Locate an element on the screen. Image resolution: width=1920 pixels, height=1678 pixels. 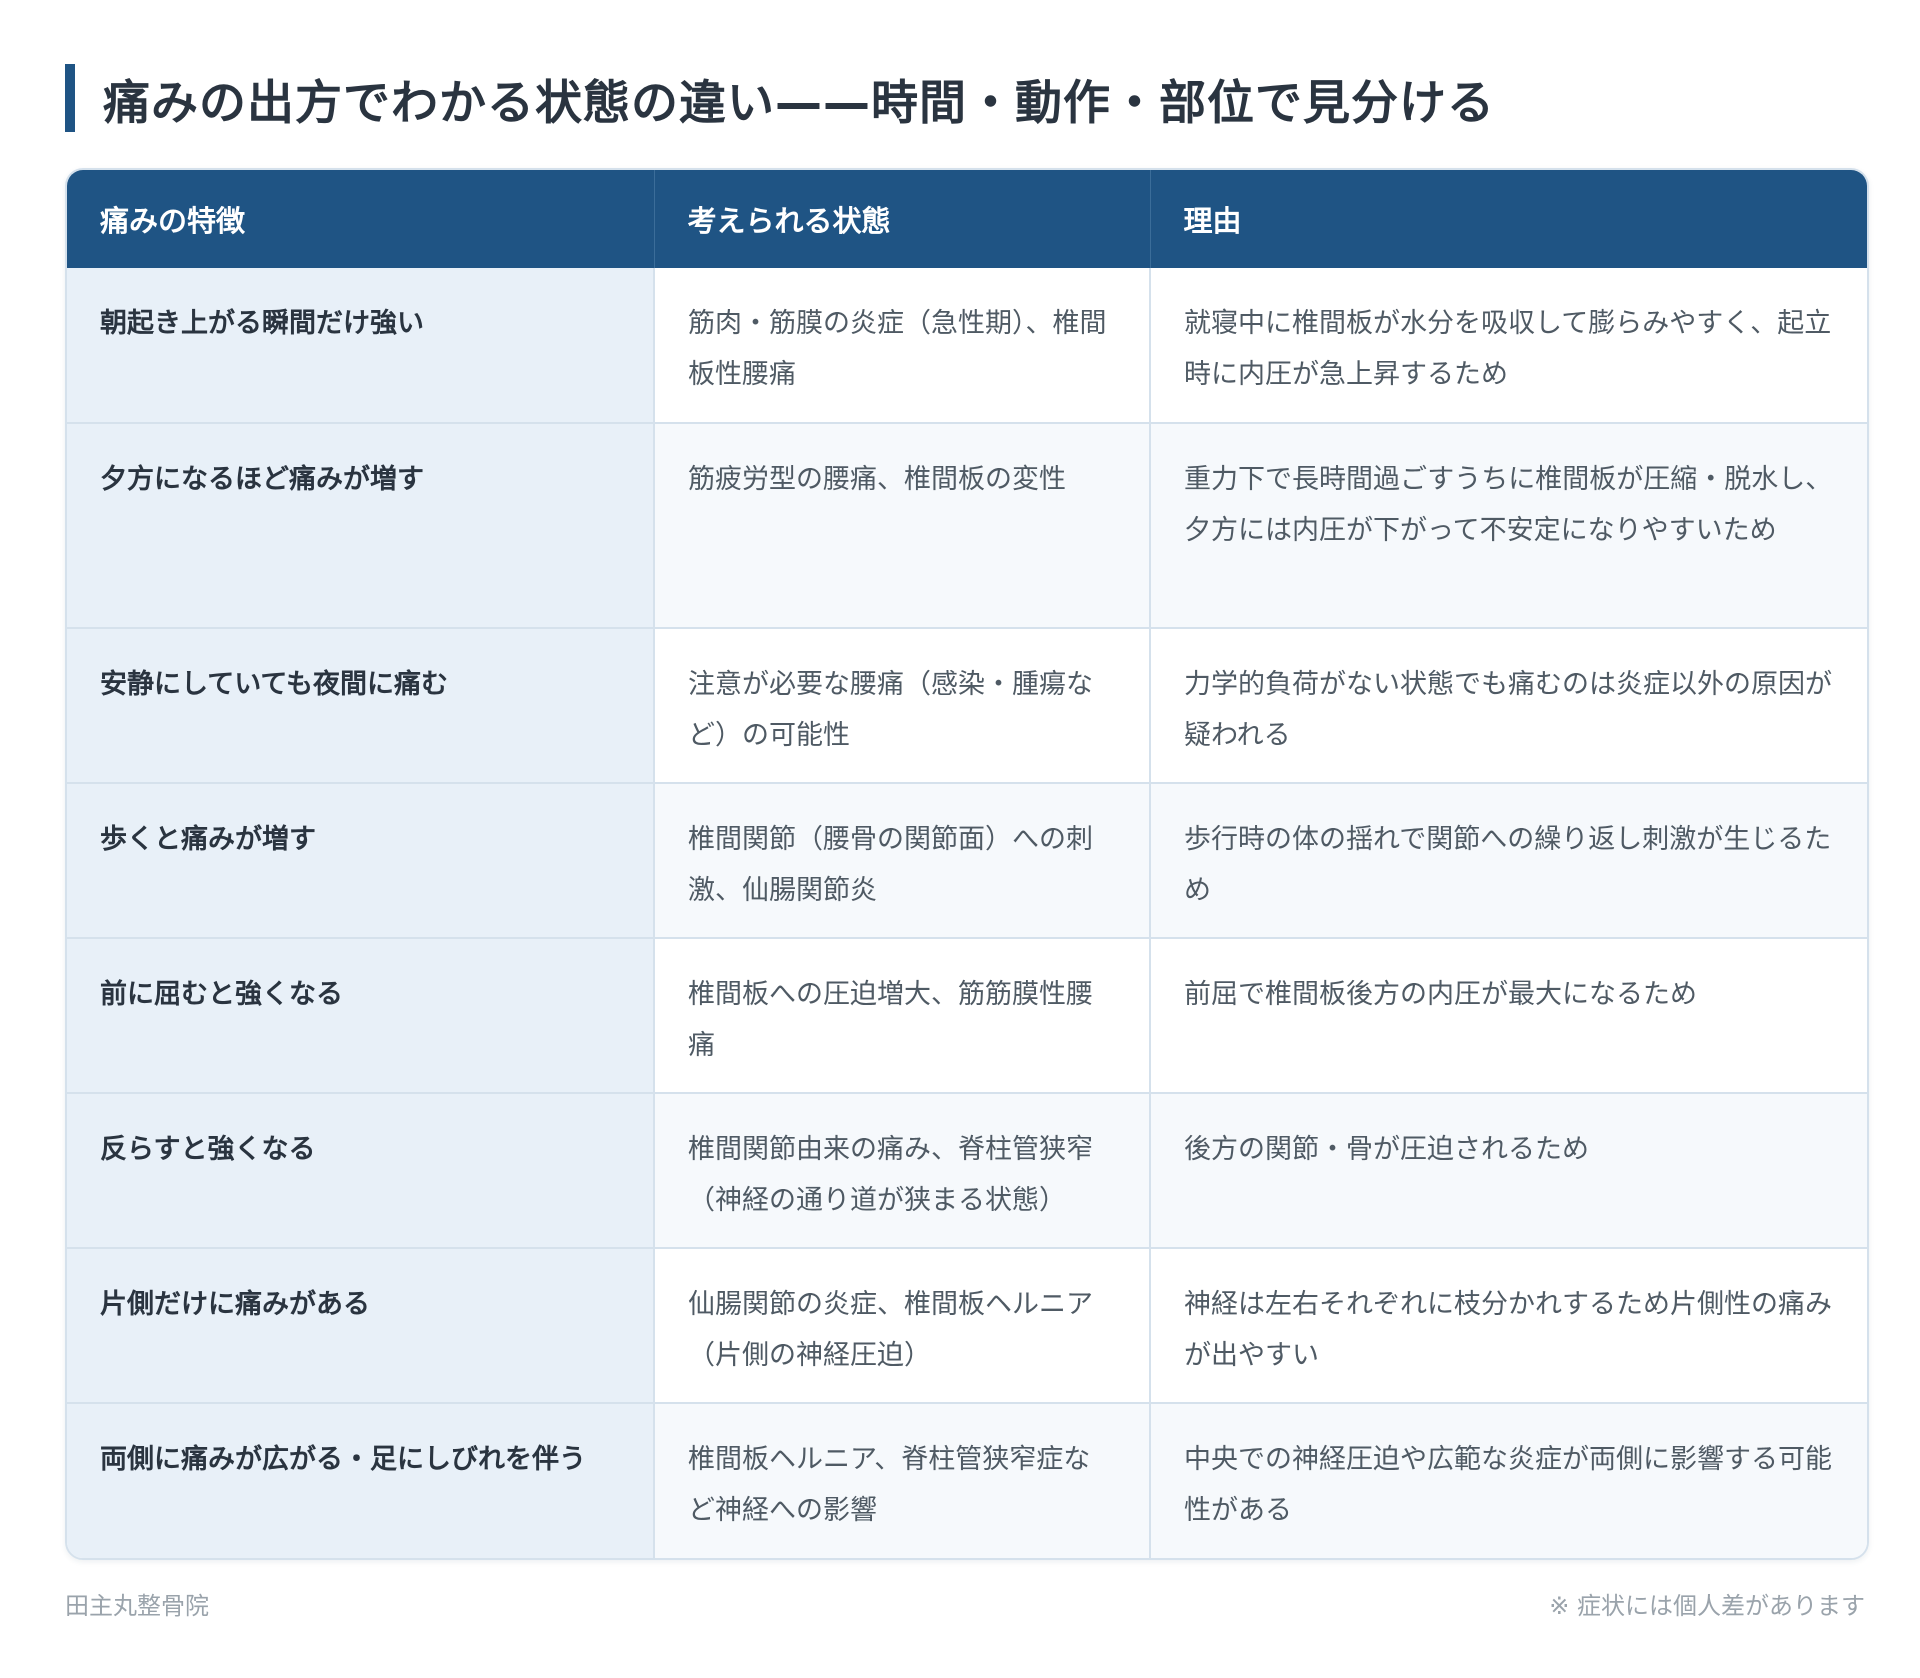
column-header-feature: 痛みの特徴 is located at coordinates (361, 219).